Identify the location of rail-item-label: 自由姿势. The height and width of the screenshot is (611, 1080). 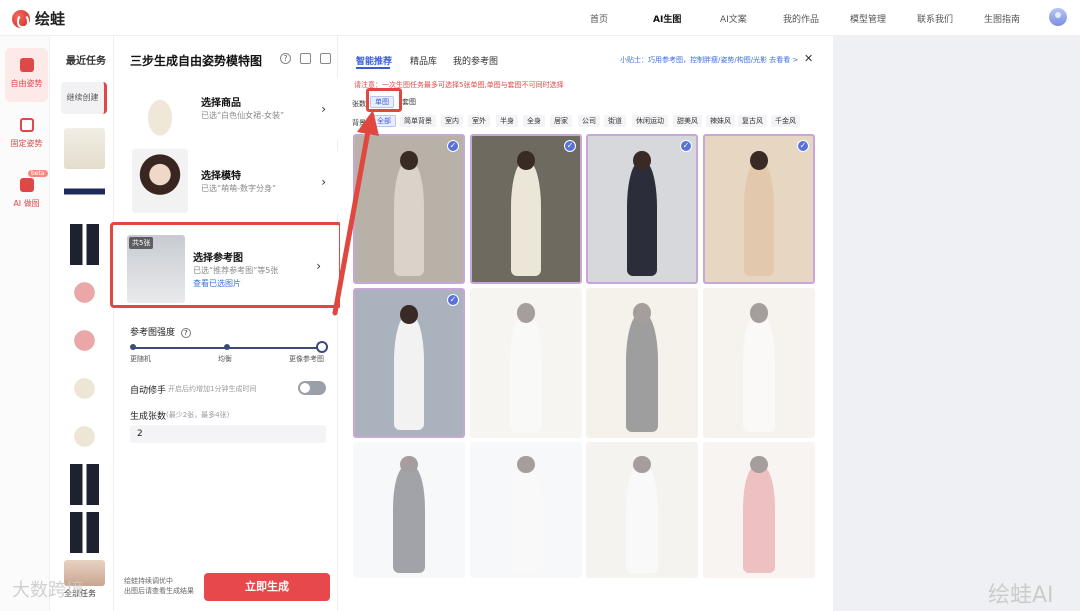
(26, 83).